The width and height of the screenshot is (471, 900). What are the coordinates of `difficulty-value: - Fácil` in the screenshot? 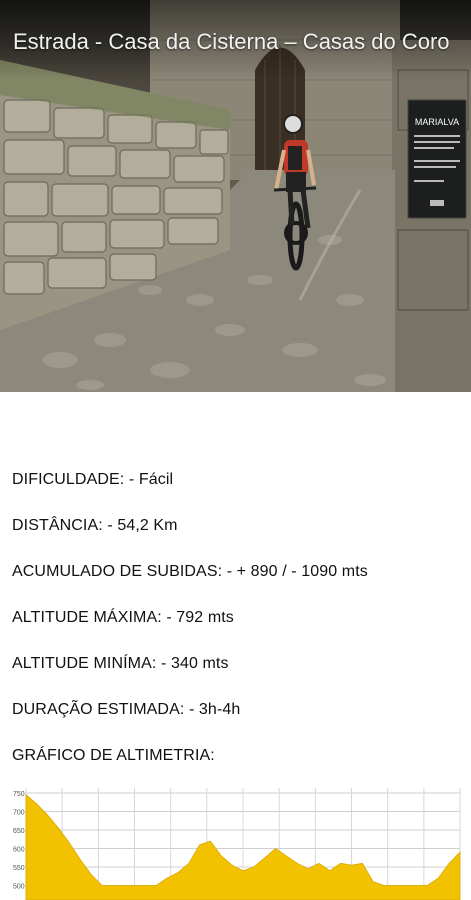 It's located at (151, 479).